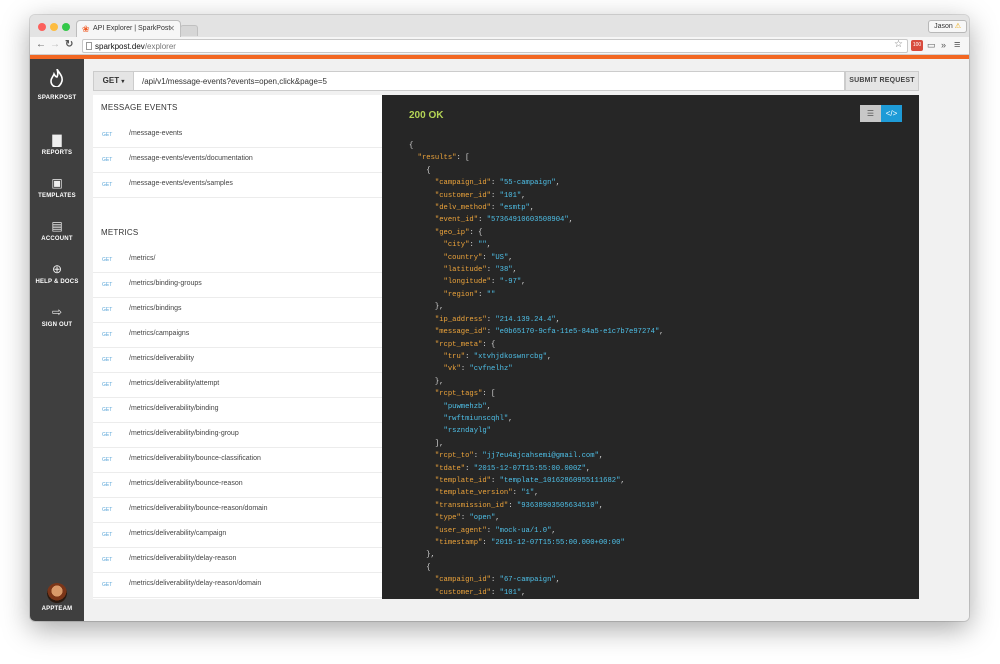  What do you see at coordinates (156, 133) in the screenshot?
I see `endpoint-path: /message-events` at bounding box center [156, 133].